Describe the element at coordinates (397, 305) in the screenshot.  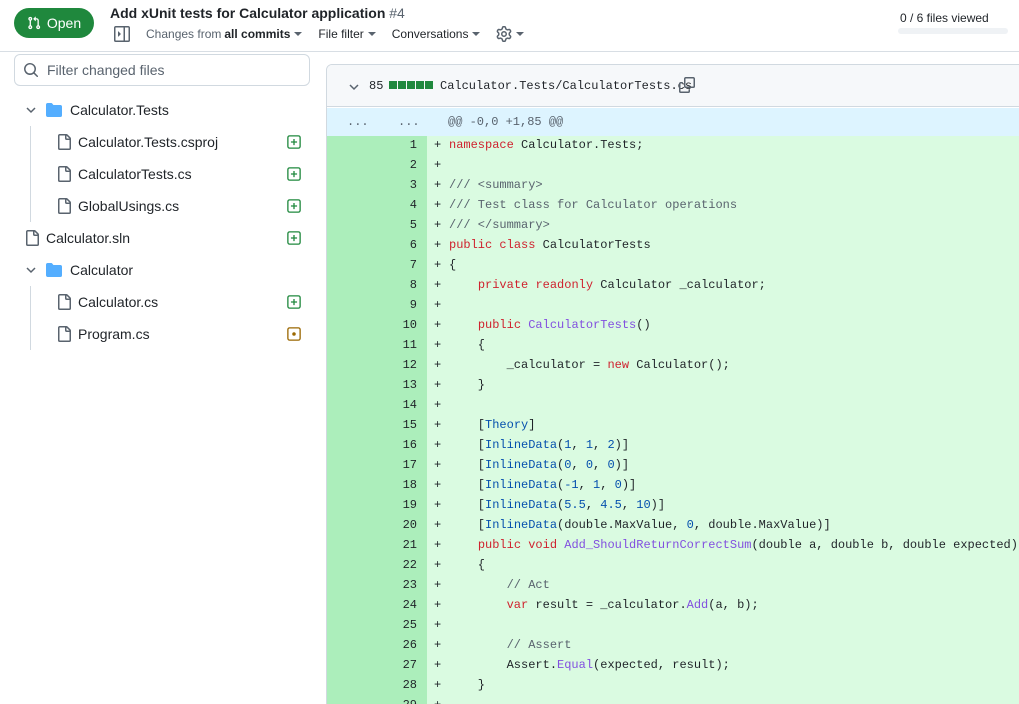
I see `line-number: 9` at that location.